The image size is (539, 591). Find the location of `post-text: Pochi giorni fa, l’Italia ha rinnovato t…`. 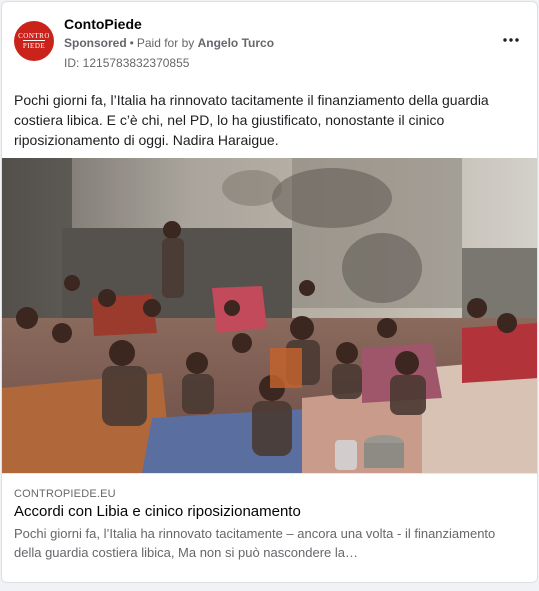

post-text: Pochi giorni fa, l’Italia ha rinnovato t… is located at coordinates (251, 120).